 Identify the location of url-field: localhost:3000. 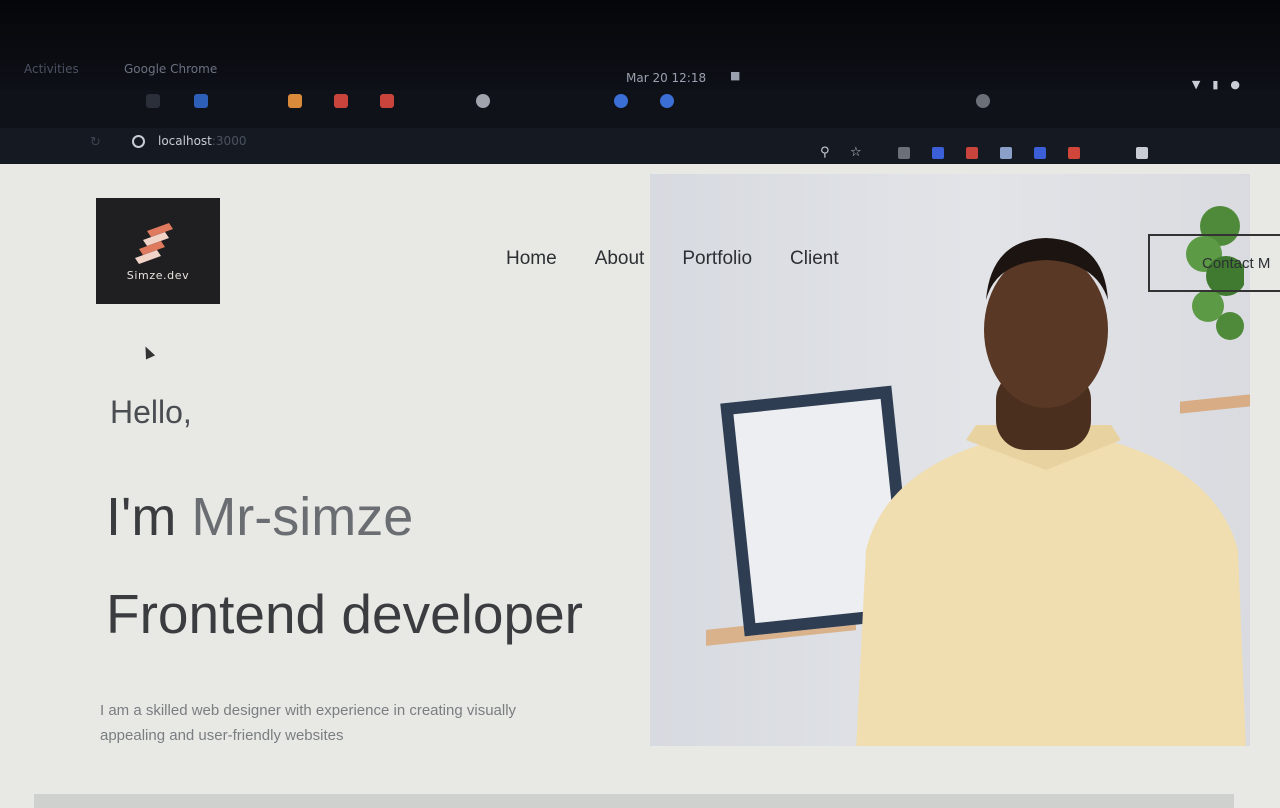
(202, 141).